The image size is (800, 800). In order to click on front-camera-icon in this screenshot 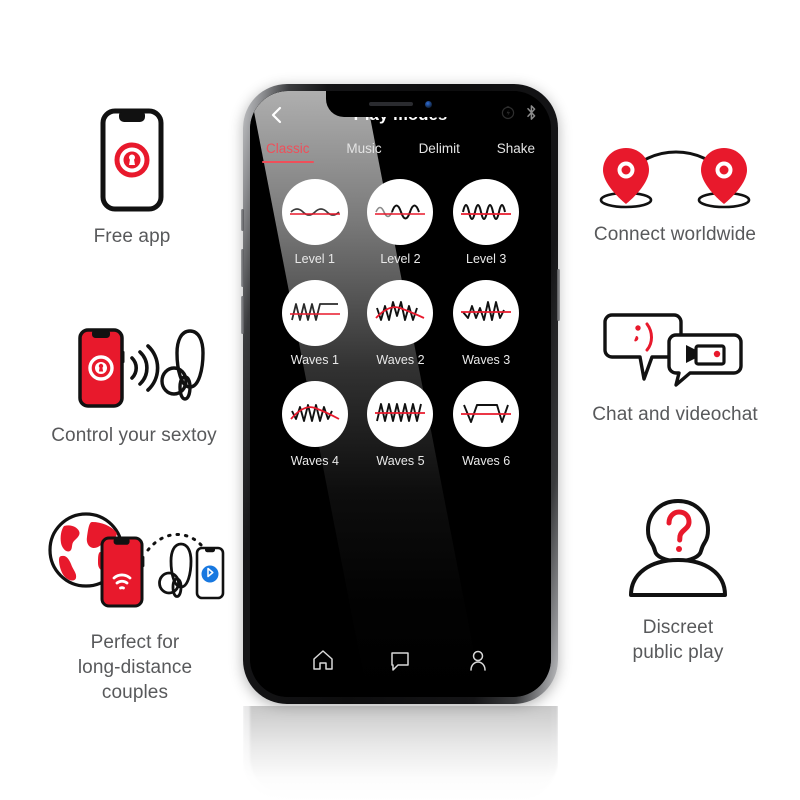, I will do `click(428, 104)`.